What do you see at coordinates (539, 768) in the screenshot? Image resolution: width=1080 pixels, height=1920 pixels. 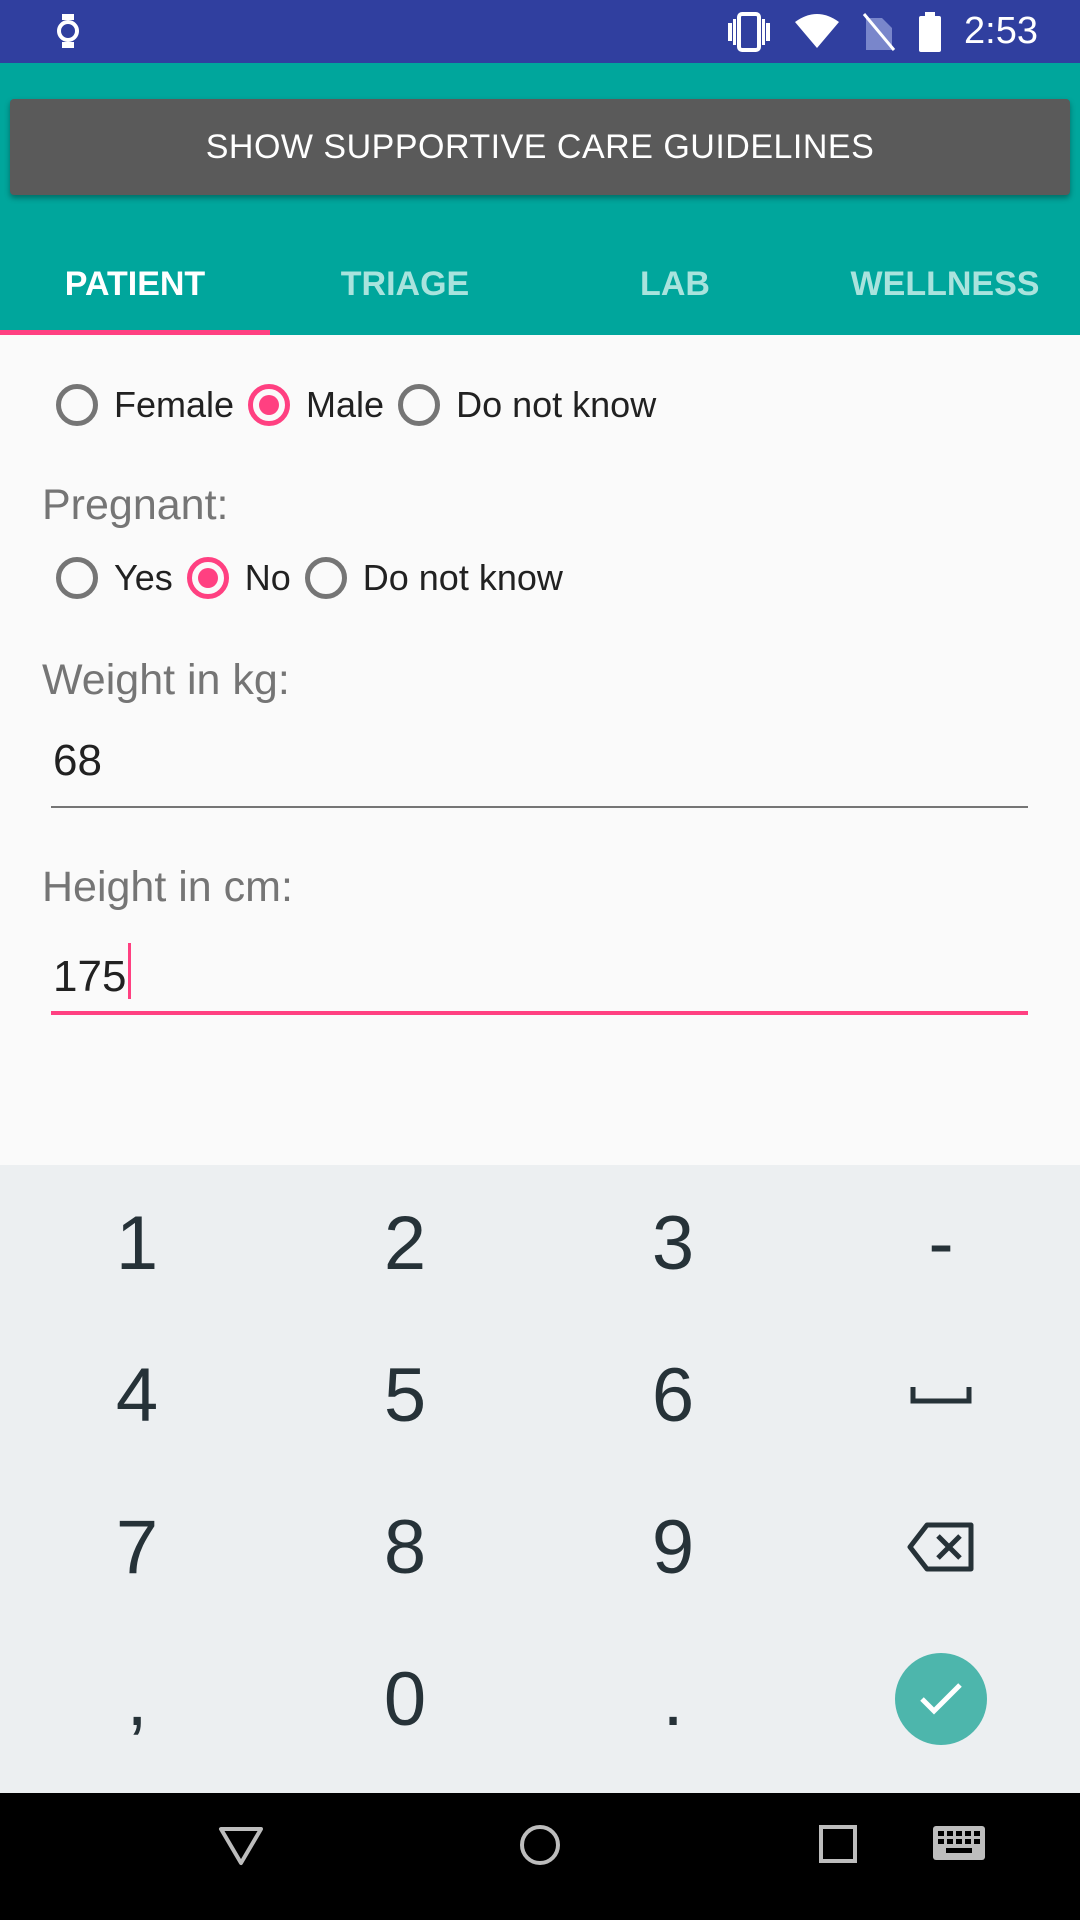 I see `weight-field: 68` at bounding box center [539, 768].